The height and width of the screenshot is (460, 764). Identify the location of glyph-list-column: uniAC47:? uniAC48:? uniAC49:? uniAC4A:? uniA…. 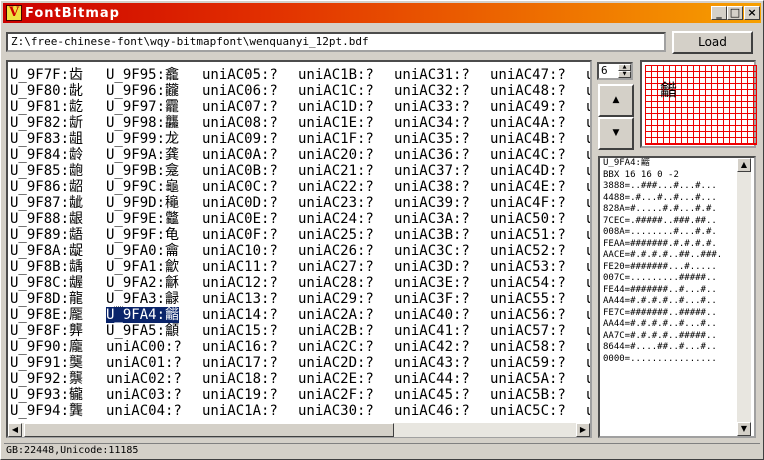
(528, 241).